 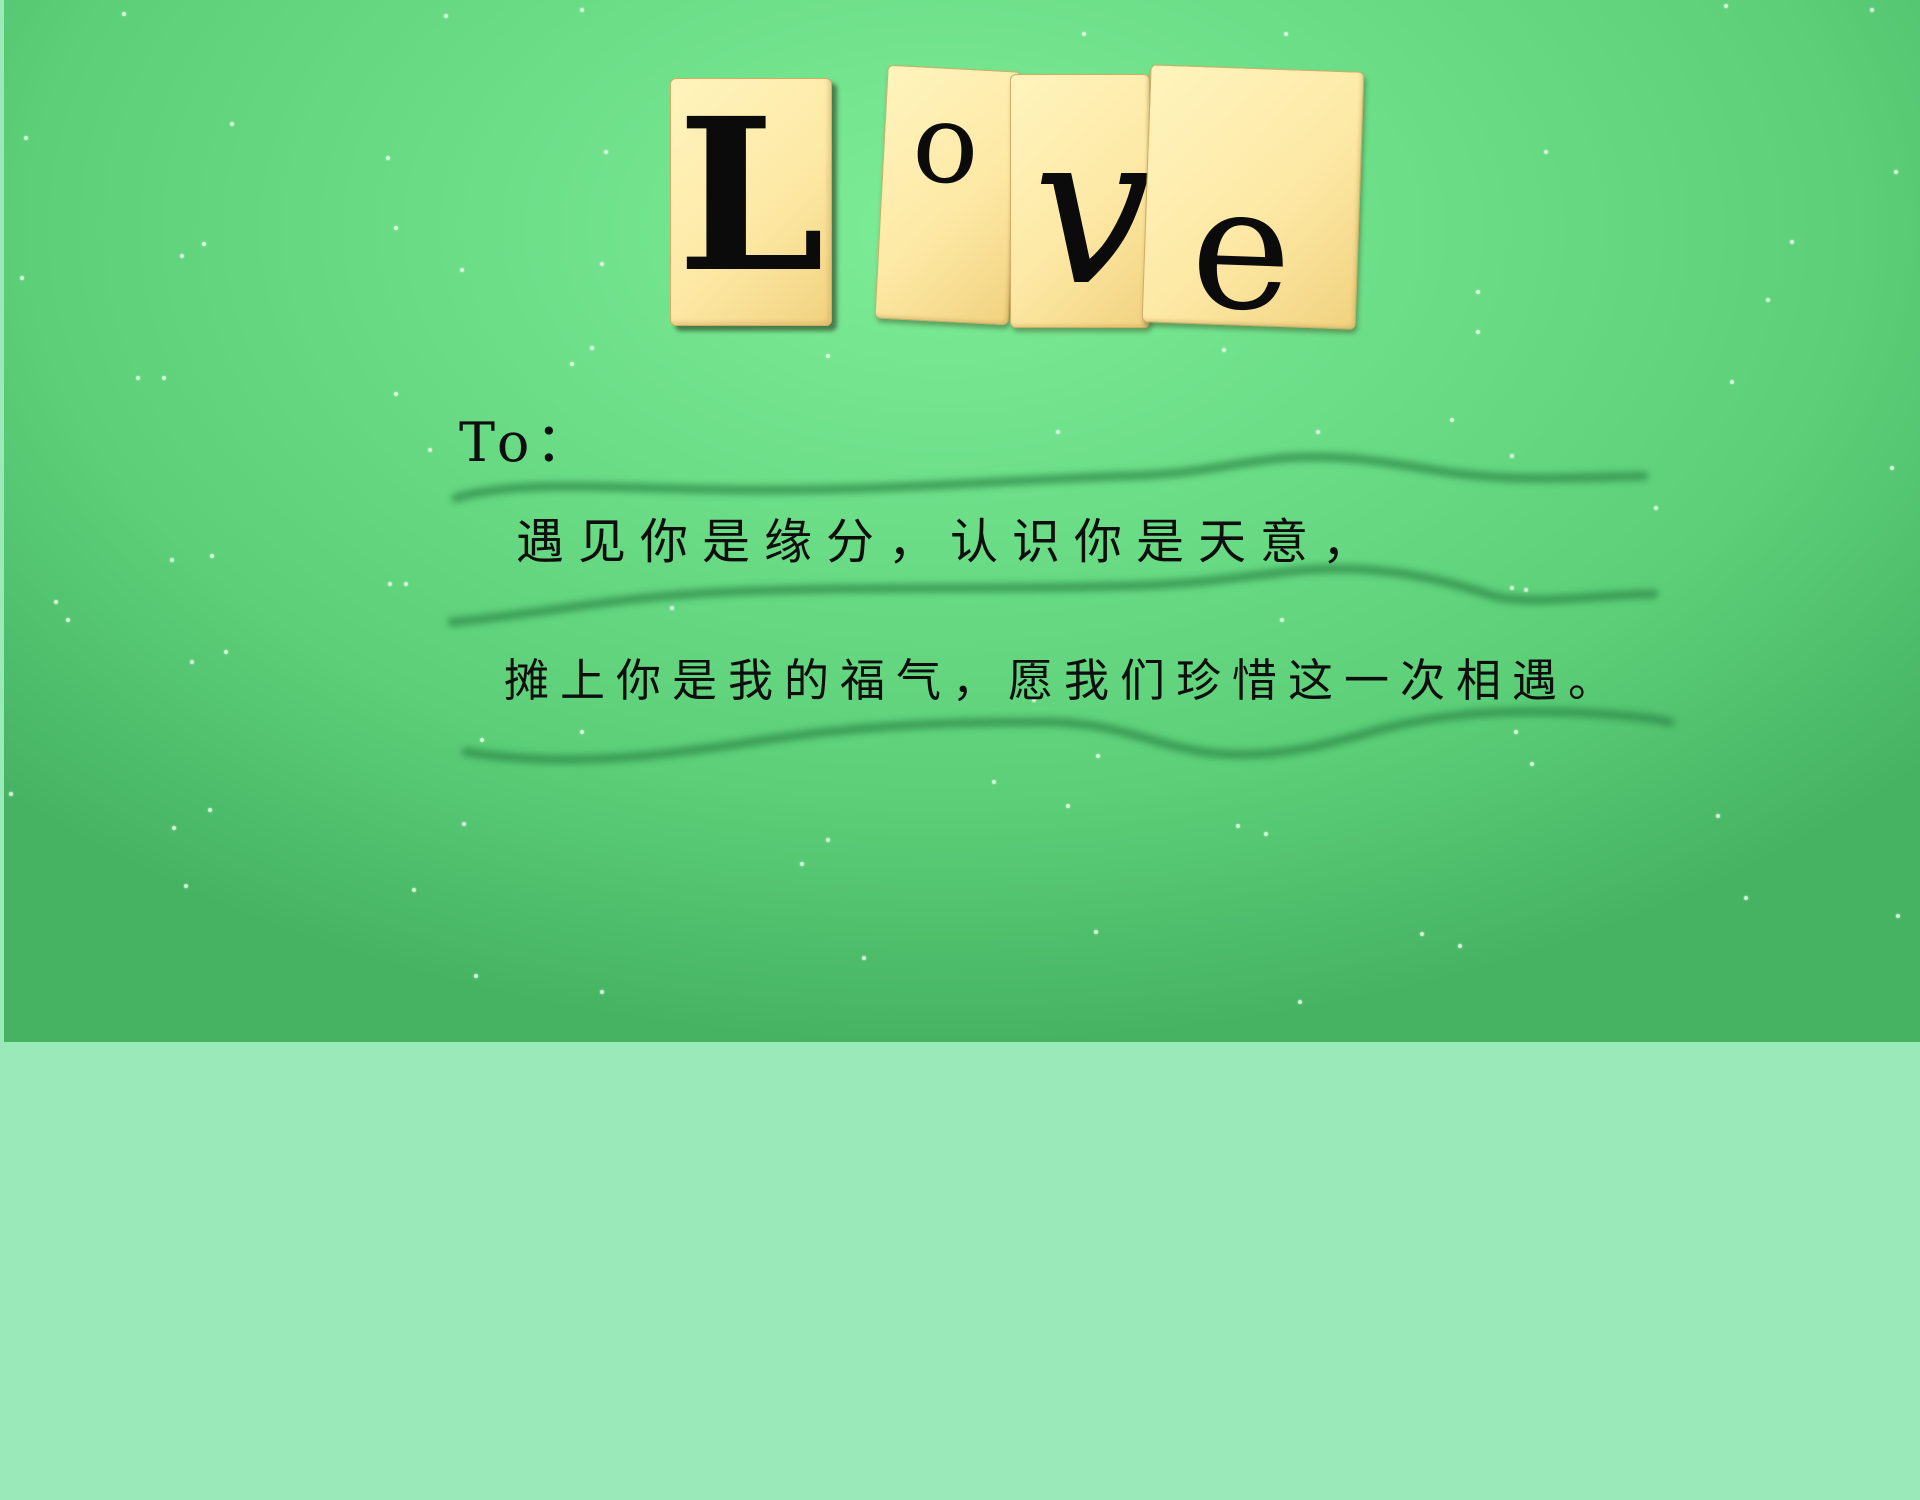 I want to click on message-line-1: 遇见你是缘分，认识你是天意，, so click(x=950, y=542).